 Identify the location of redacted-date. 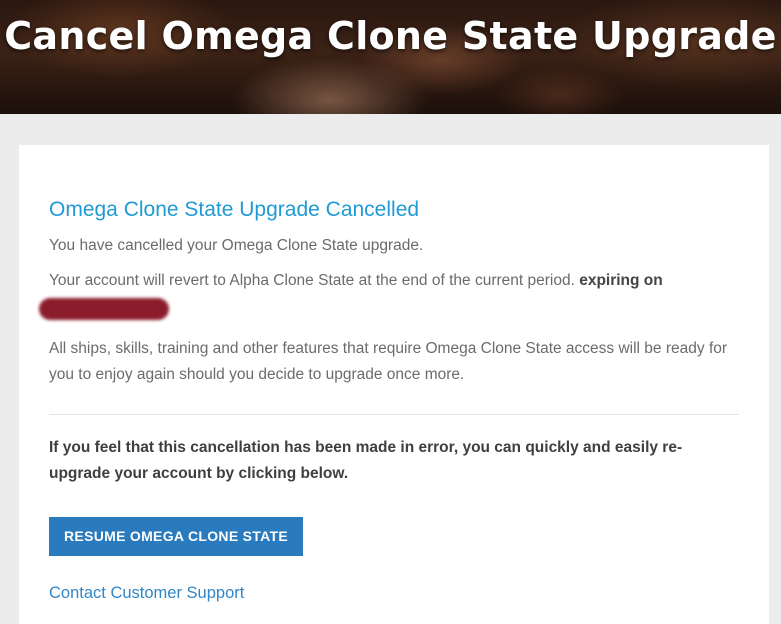
(104, 309).